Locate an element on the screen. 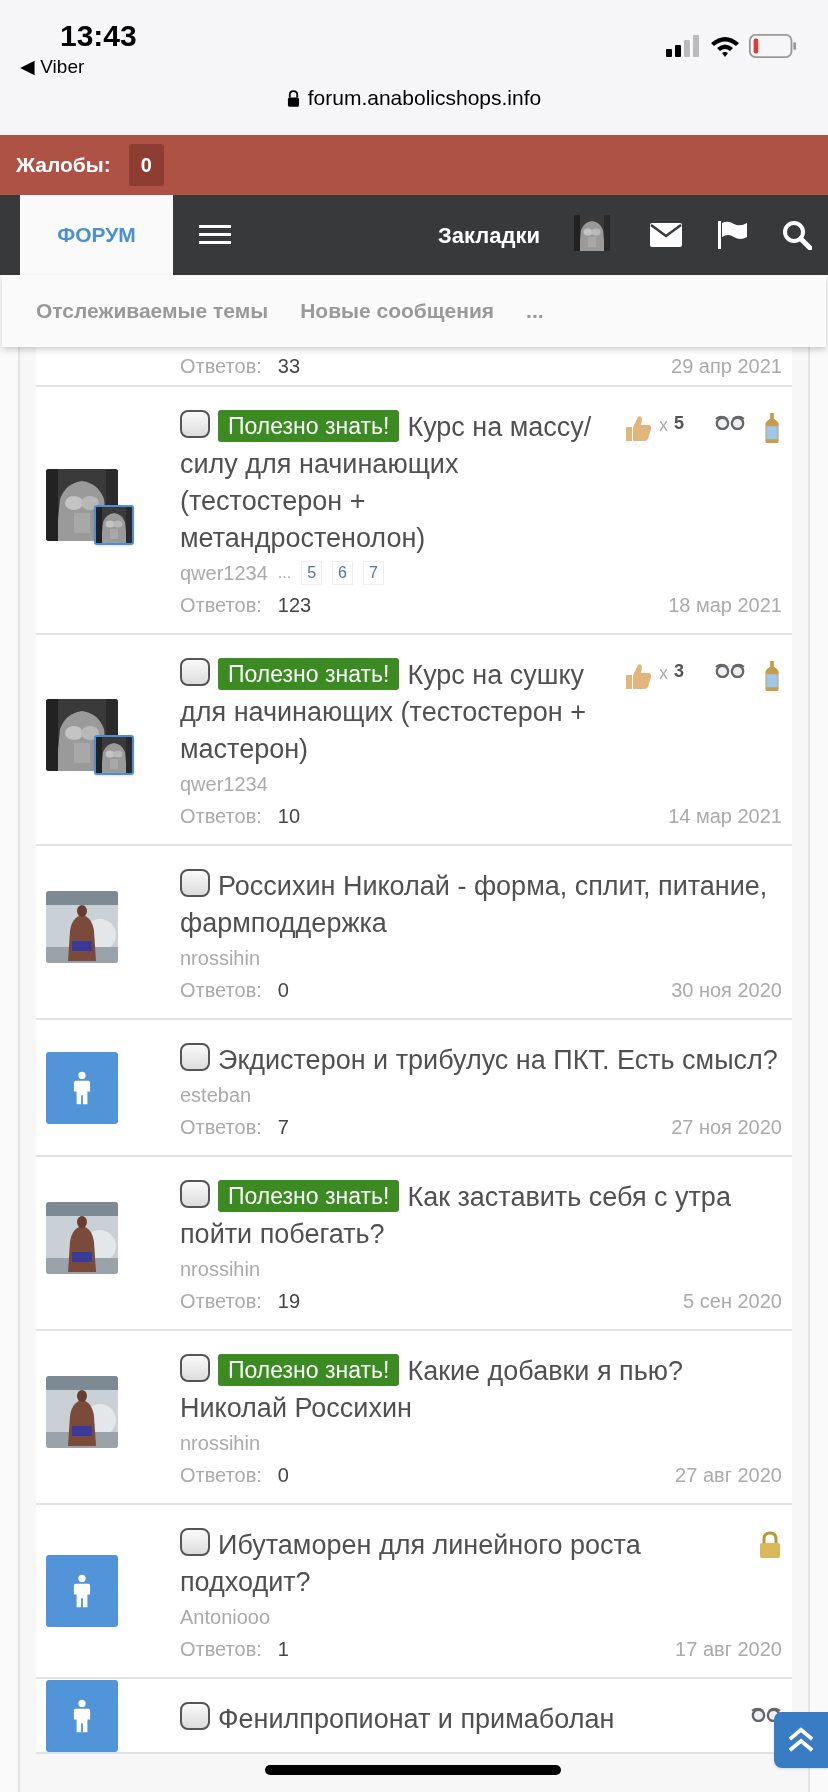 This screenshot has height=1792, width=828. reports-count: 0 is located at coordinates (146, 165).